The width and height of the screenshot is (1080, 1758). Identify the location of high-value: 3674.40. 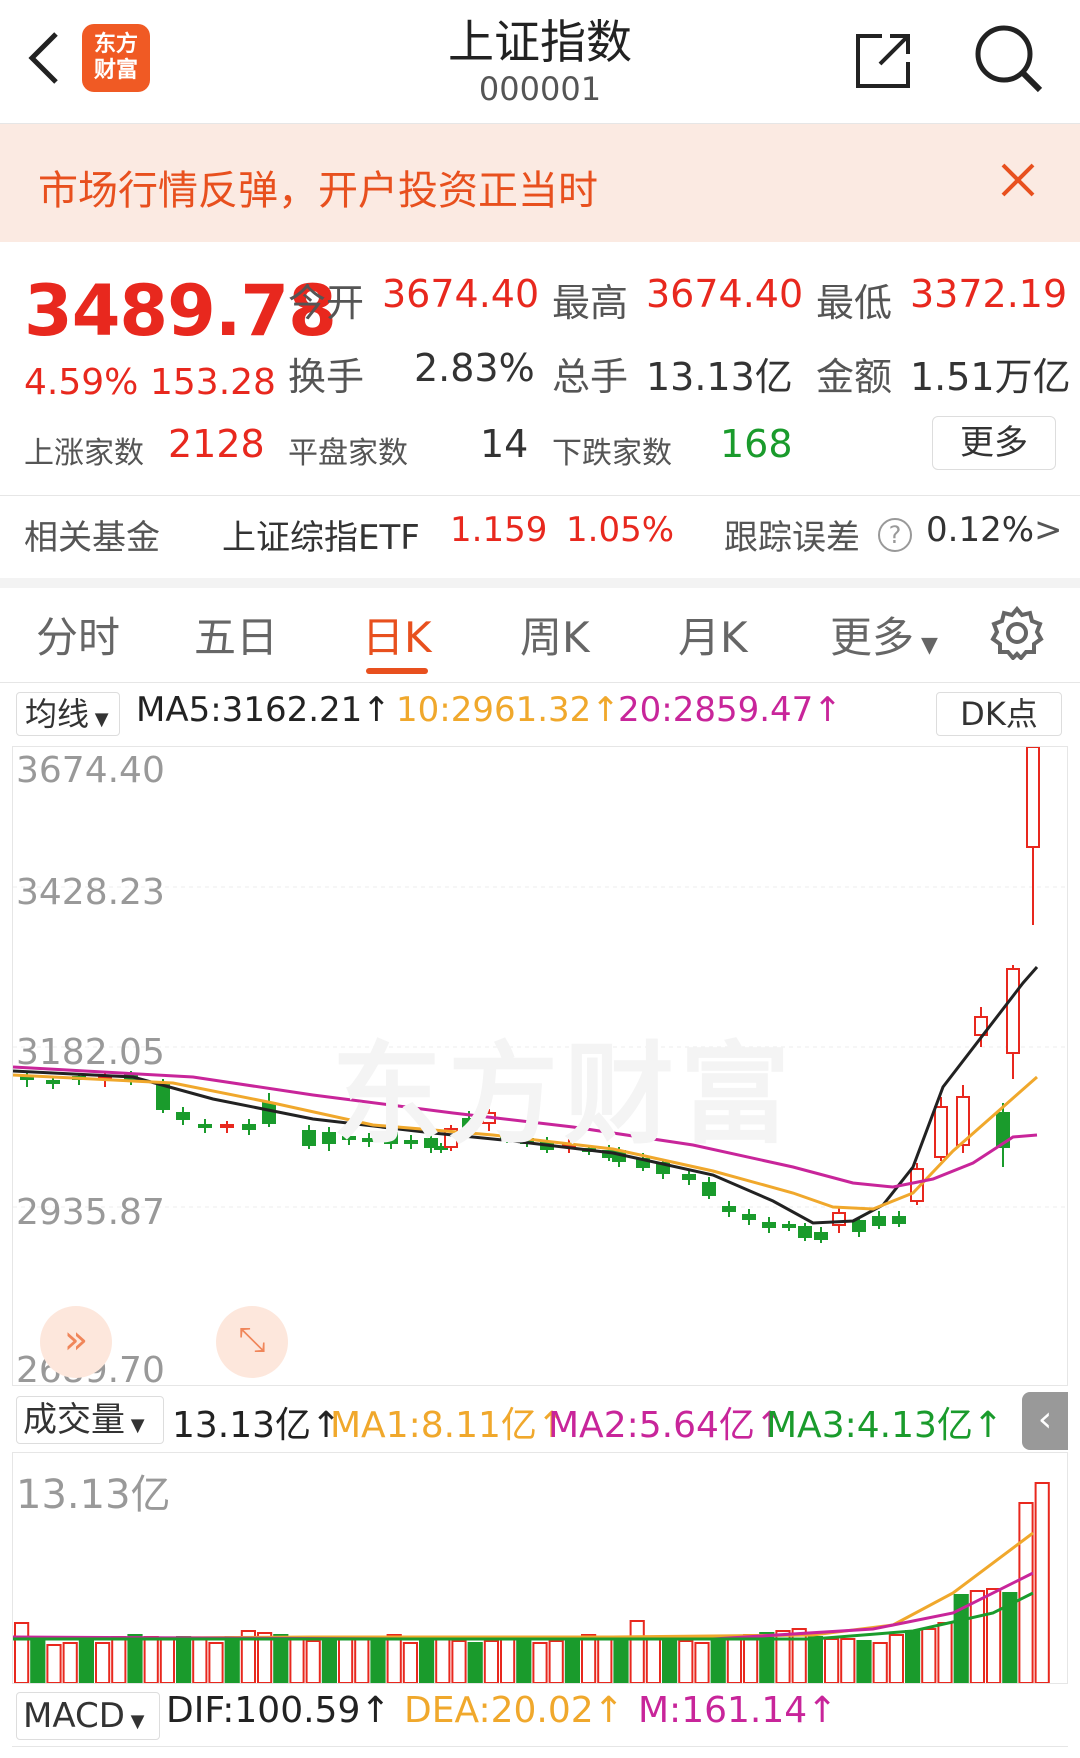
(725, 294).